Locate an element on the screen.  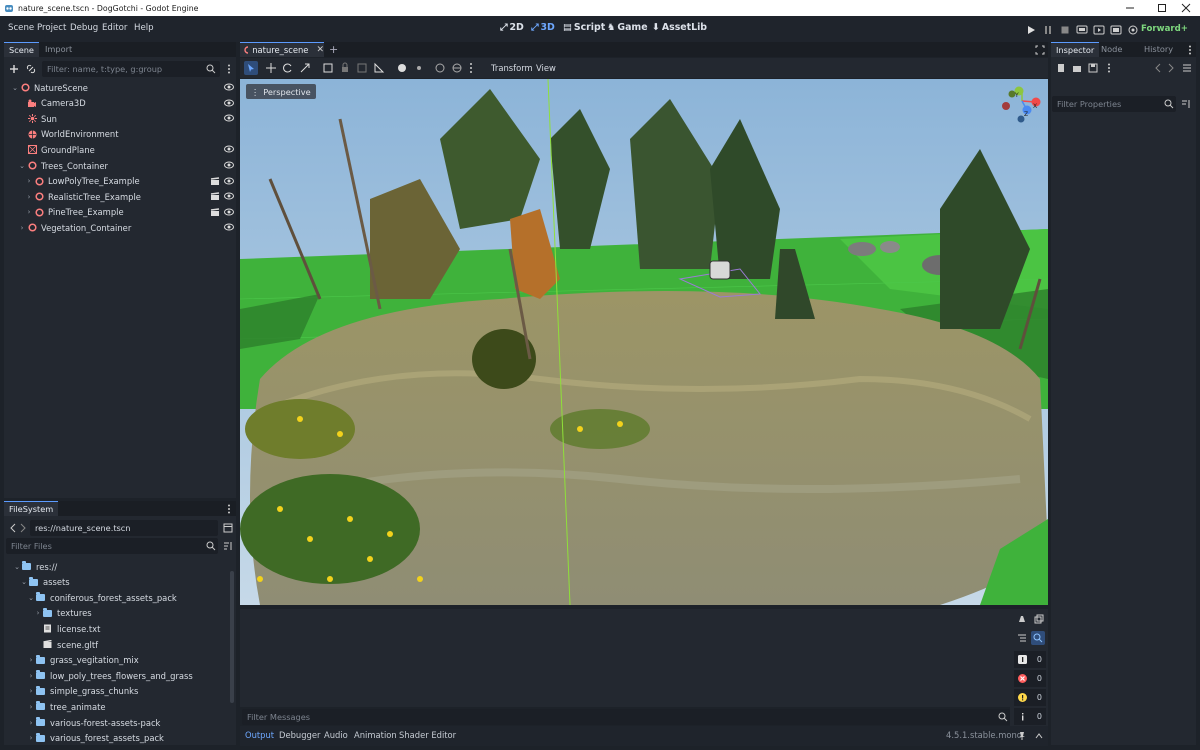
tab-animation: Animation is located at coordinates (375, 735).